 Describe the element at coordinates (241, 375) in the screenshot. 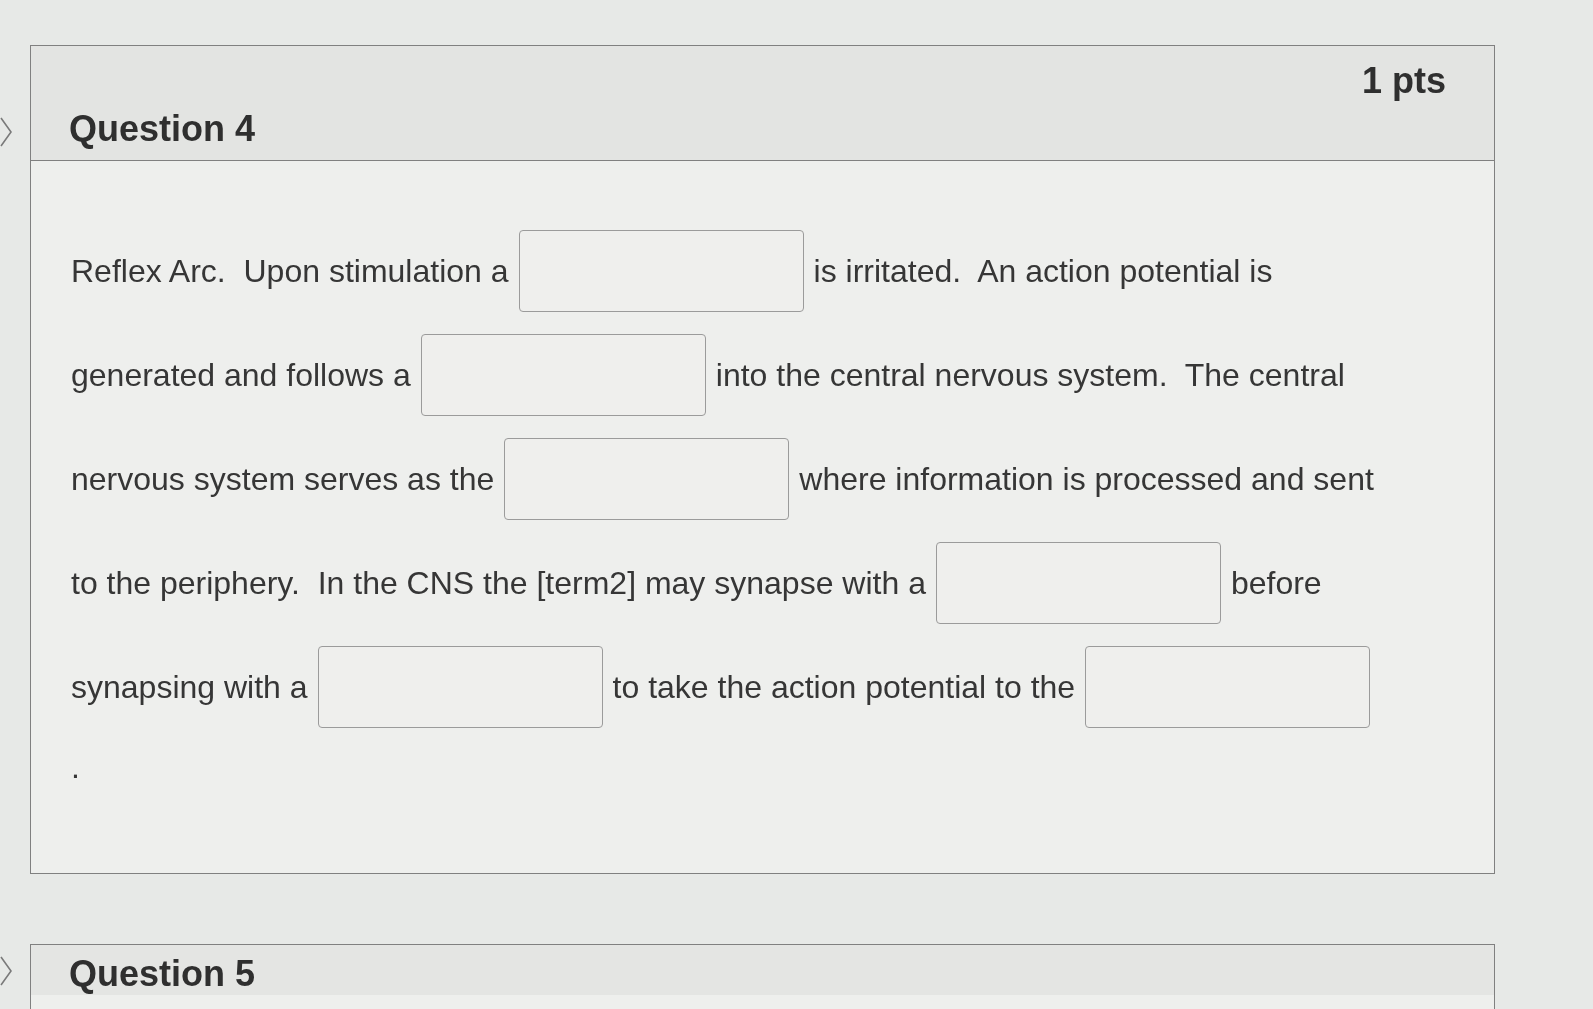

I see `question-text: generated and follows a` at that location.